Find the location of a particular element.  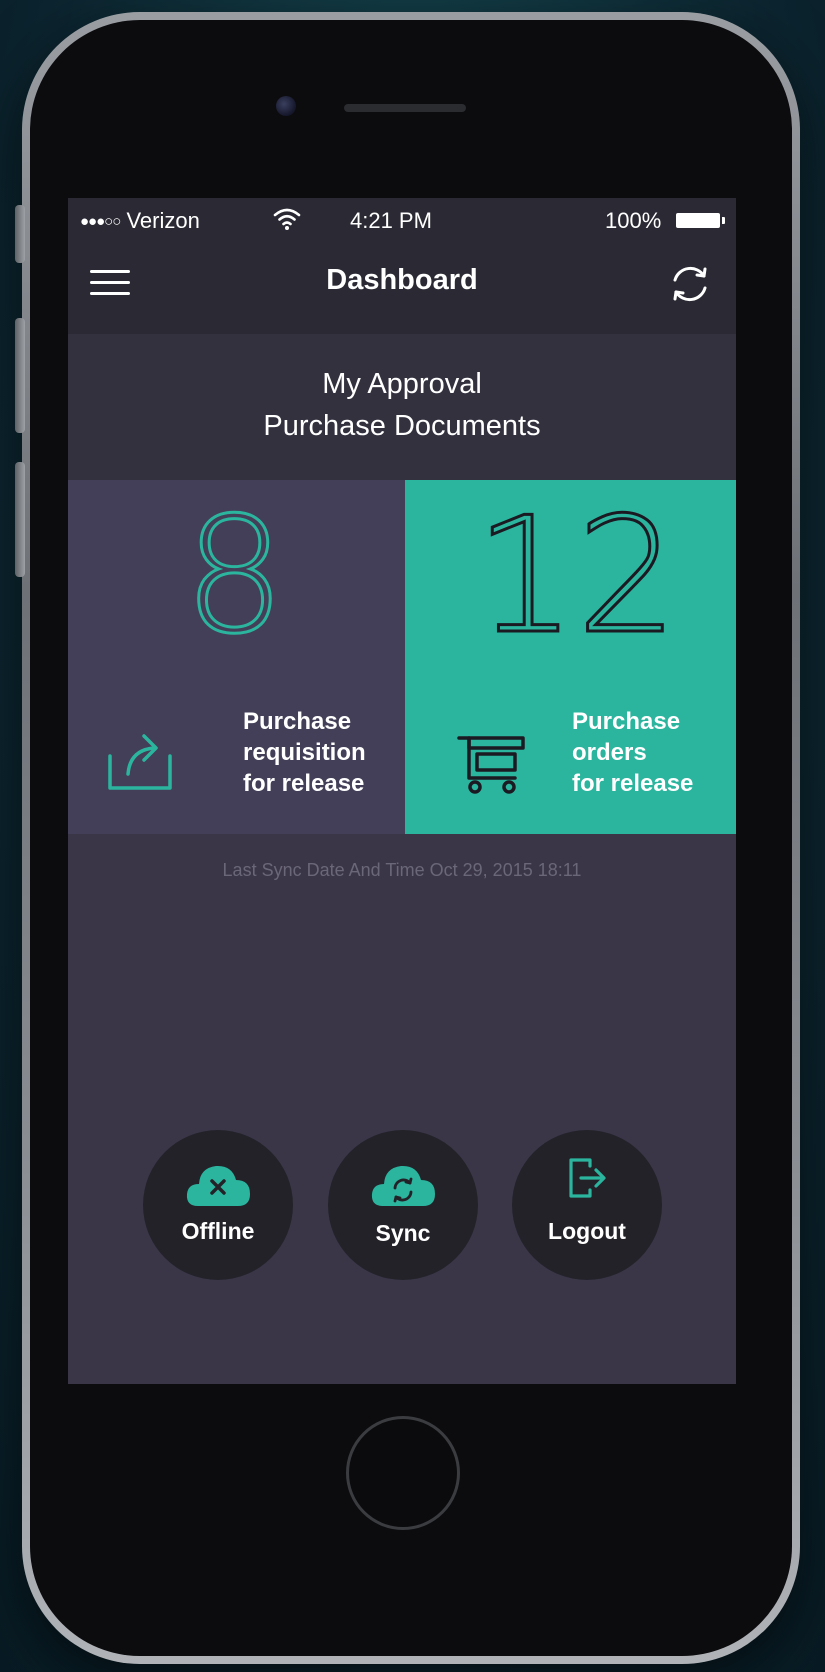

status-time: 4:21 PM is located at coordinates (391, 220).